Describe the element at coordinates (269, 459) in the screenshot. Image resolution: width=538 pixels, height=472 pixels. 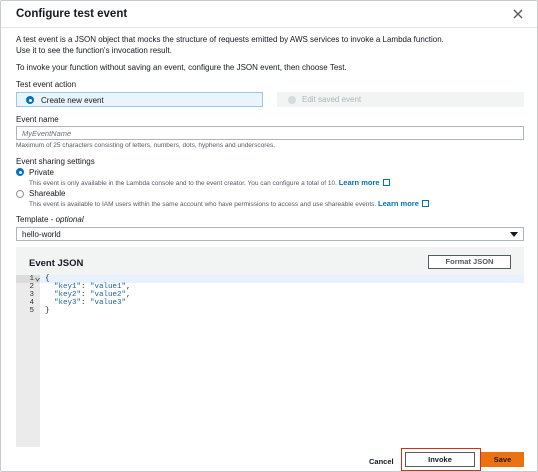
I see `dialog-footer: Cancel Invoke Save` at that location.